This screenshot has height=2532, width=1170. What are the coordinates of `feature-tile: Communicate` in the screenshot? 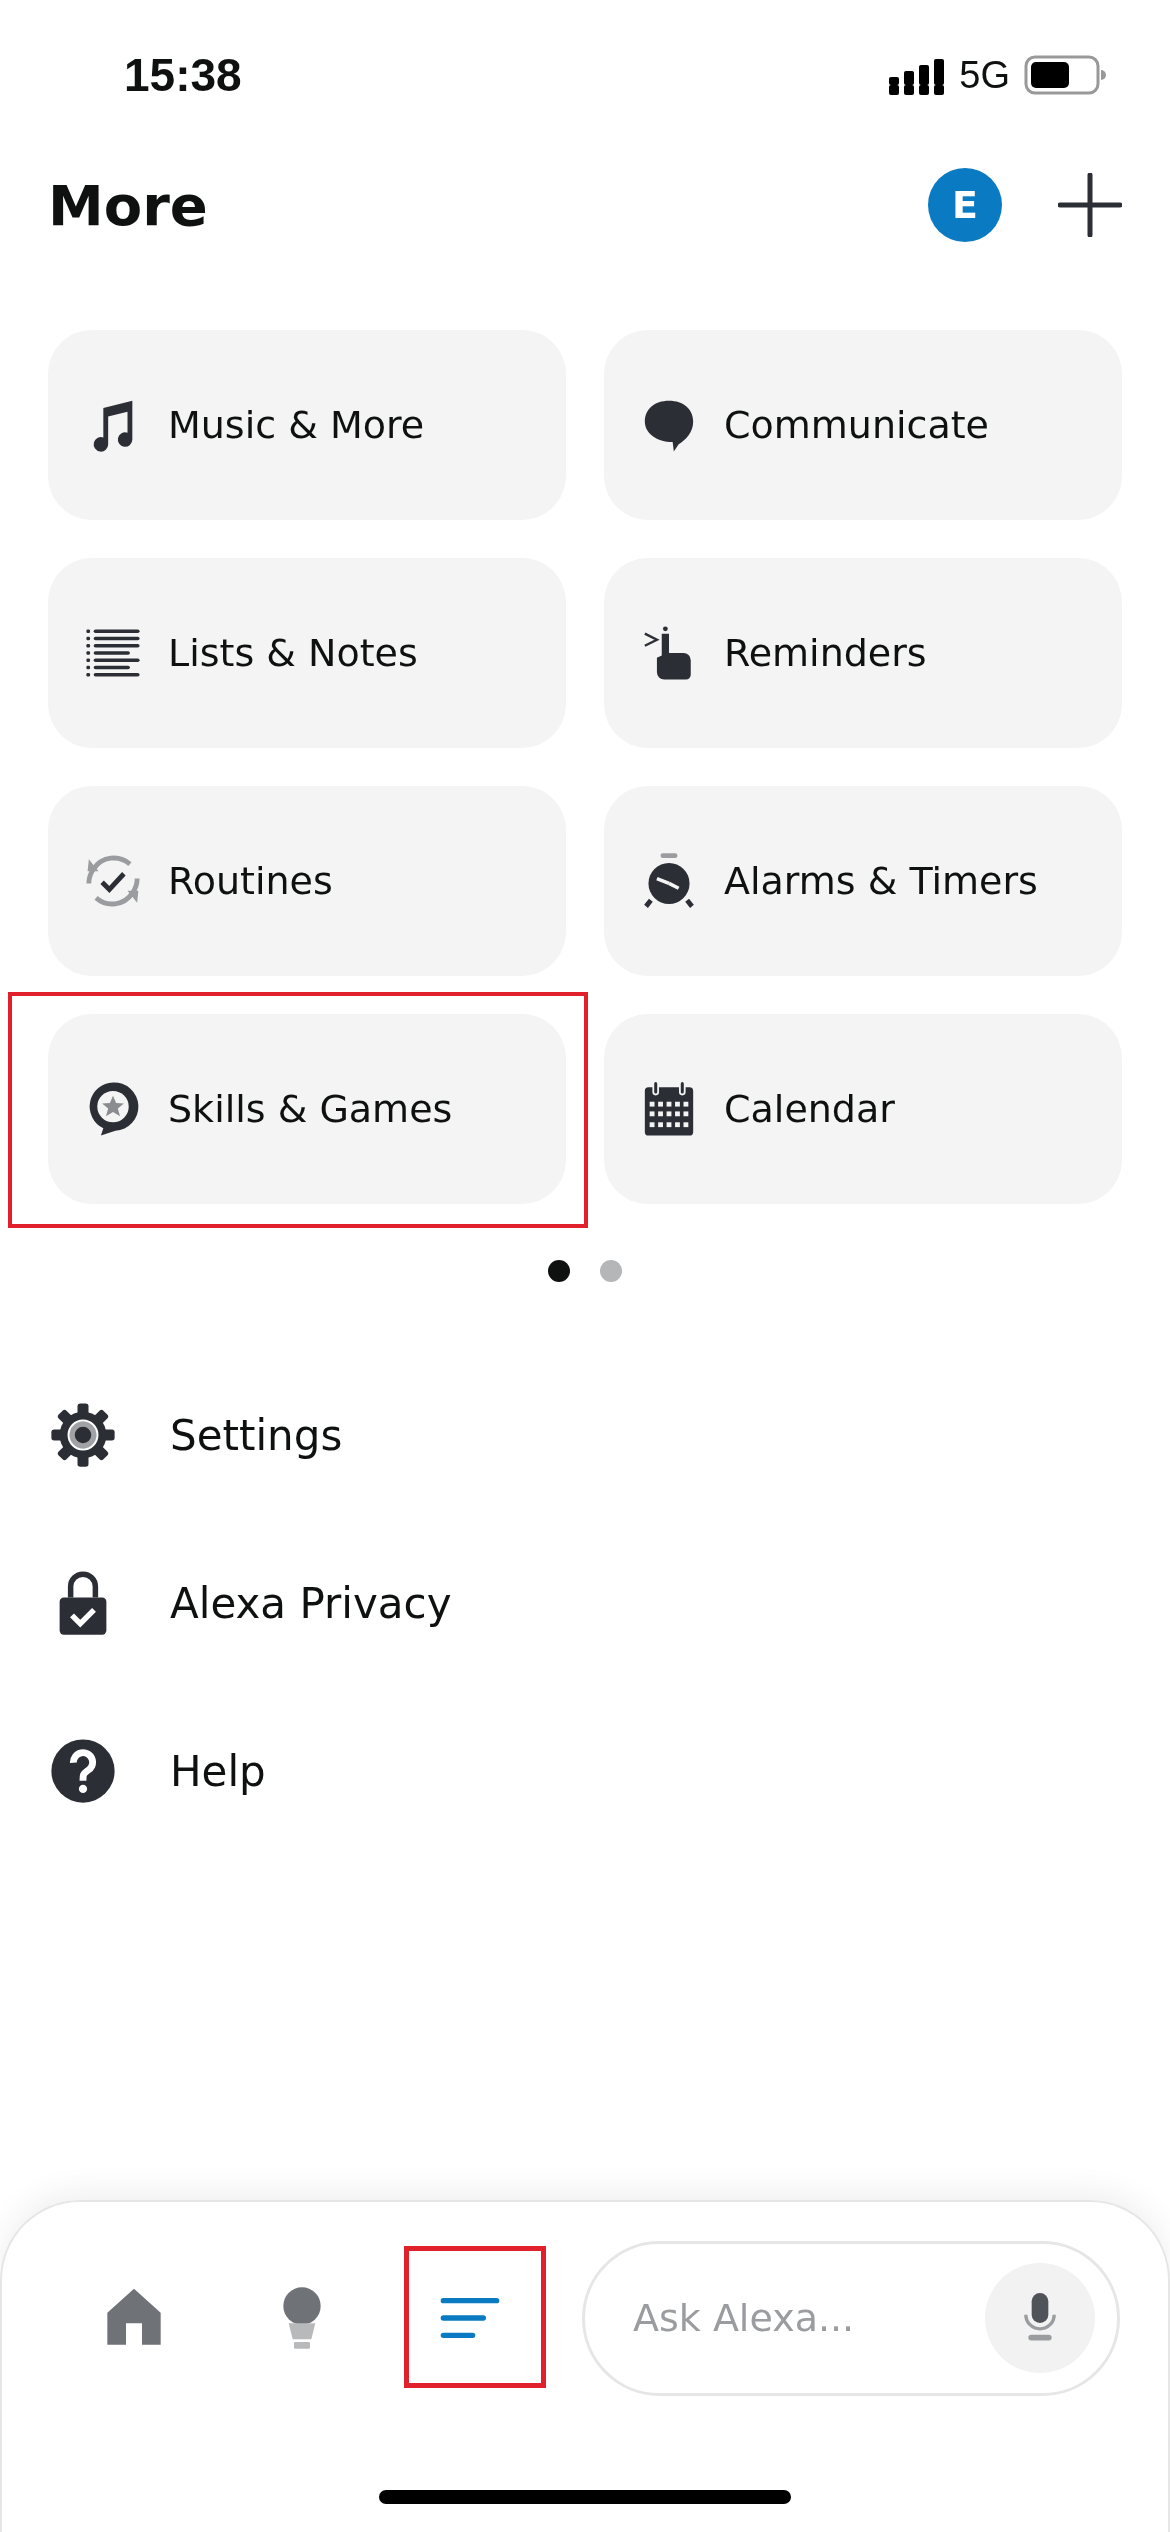 It's located at (863, 425).